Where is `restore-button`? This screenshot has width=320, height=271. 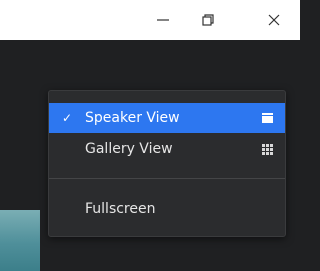
restore-button is located at coordinates (208, 20).